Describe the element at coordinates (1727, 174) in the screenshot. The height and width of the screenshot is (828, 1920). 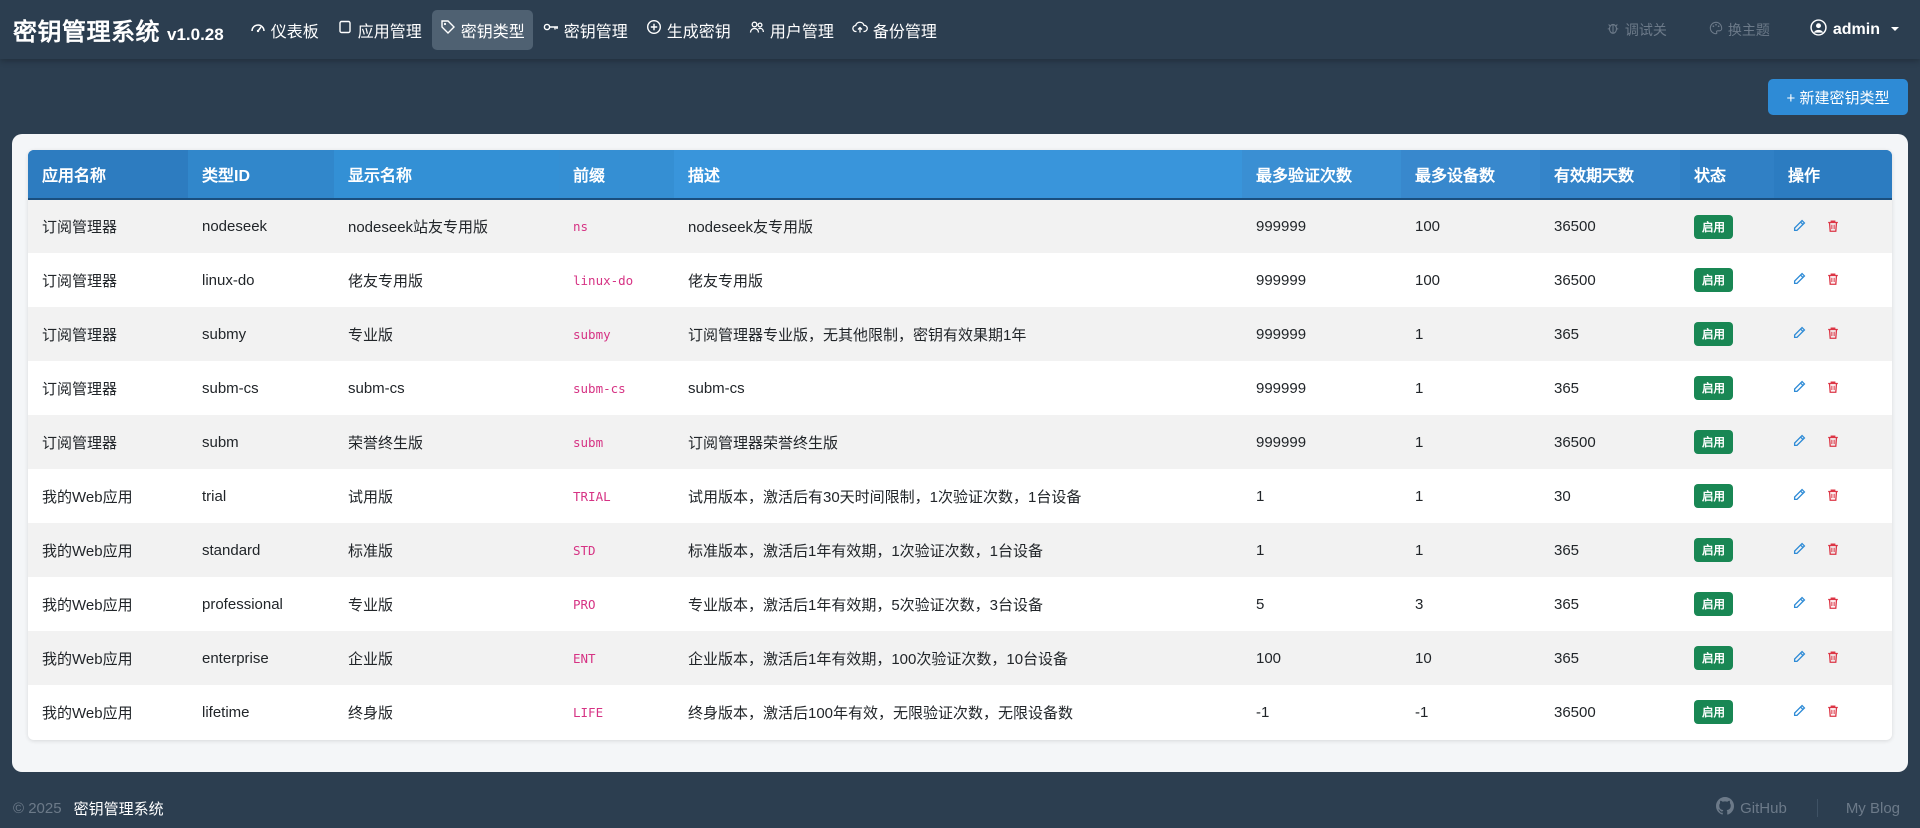
I see `th-status: 状态` at that location.